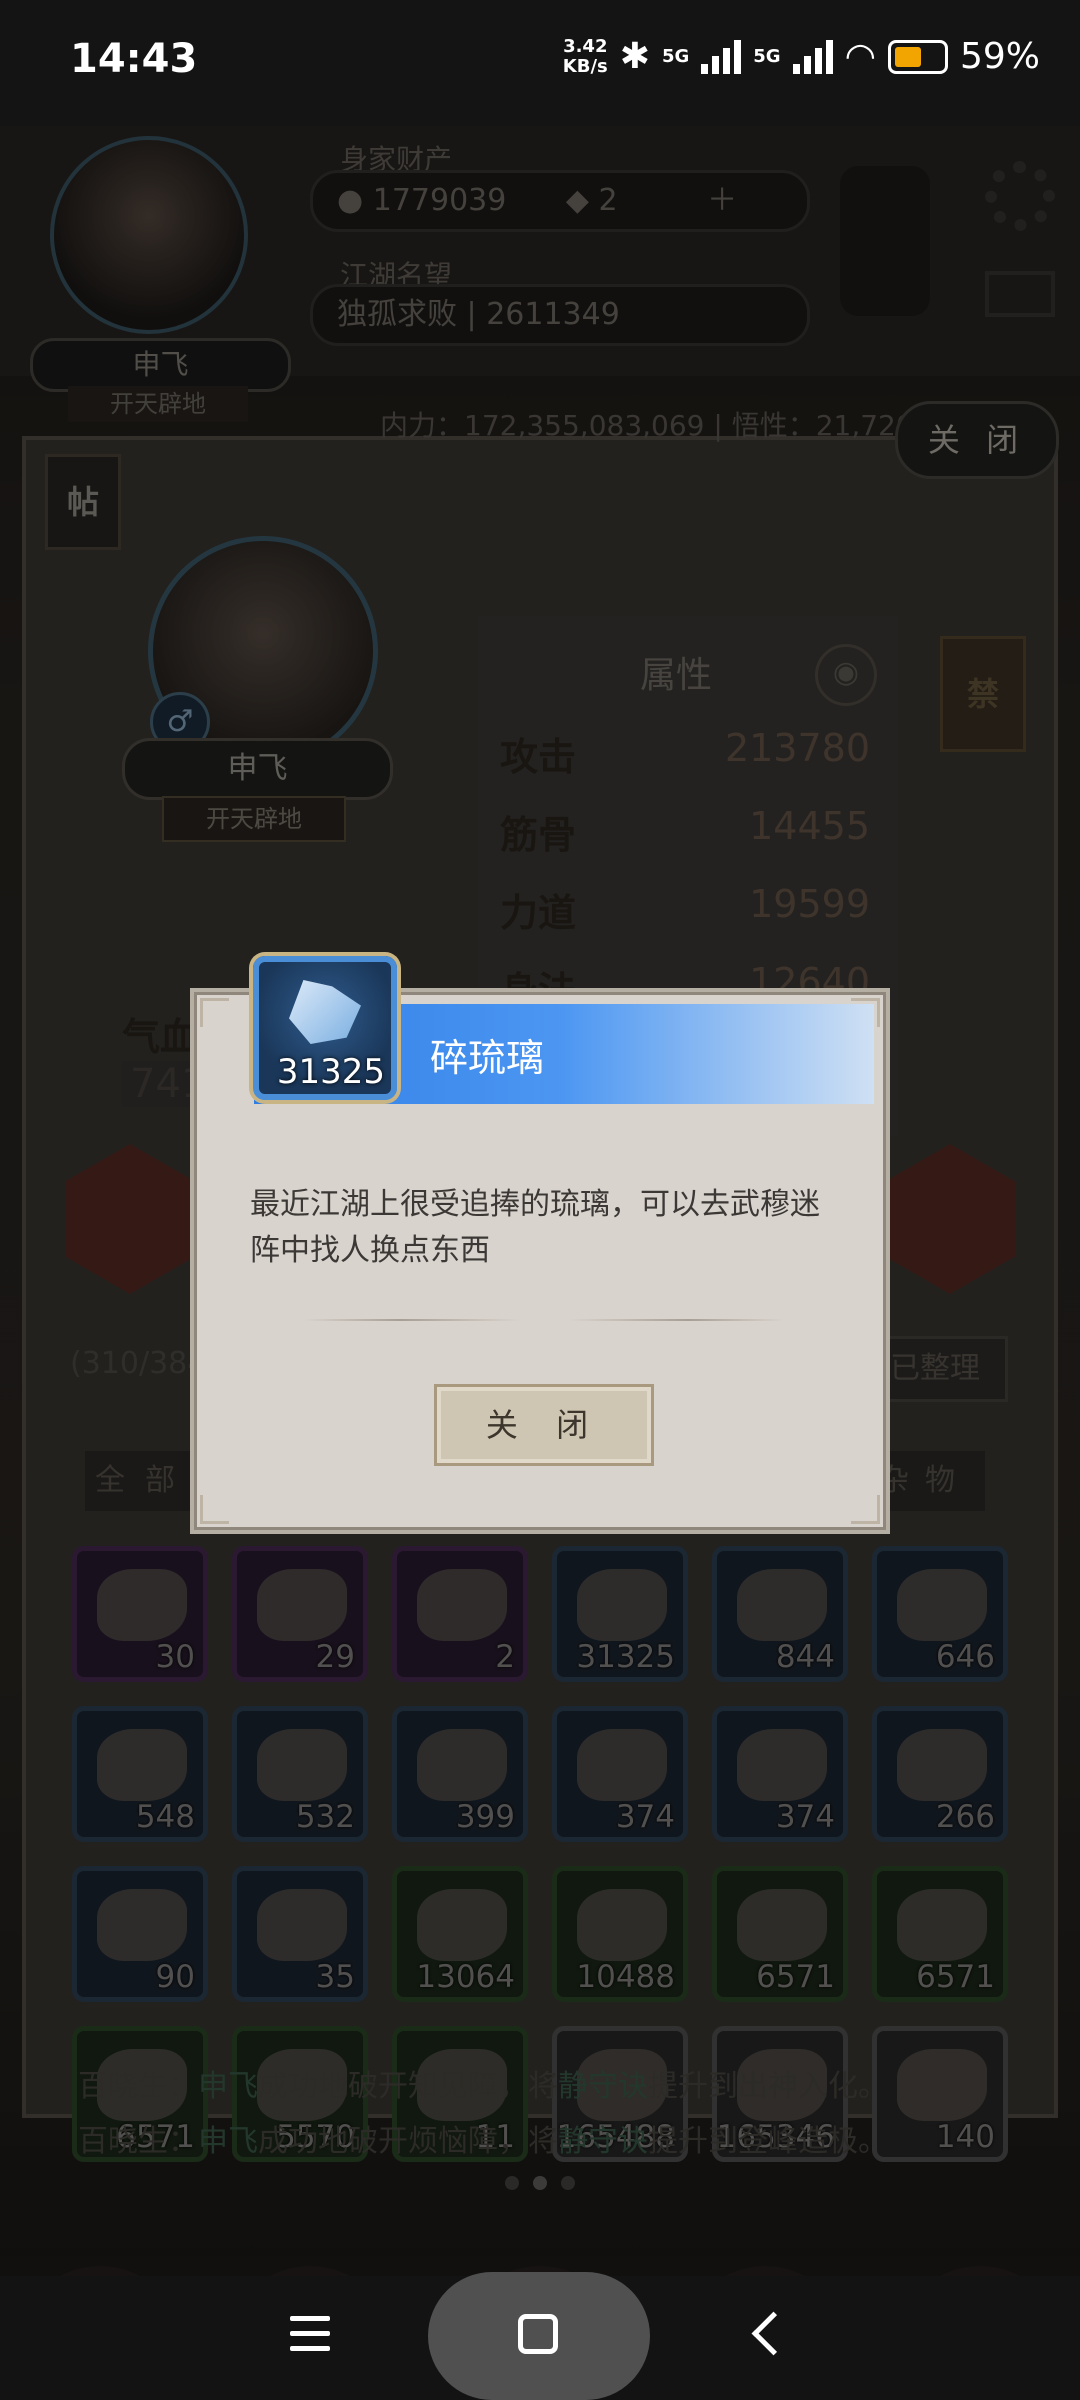 This screenshot has width=1080, height=2400. Describe the element at coordinates (325, 1012) in the screenshot. I see `glass-shard-icon` at that location.